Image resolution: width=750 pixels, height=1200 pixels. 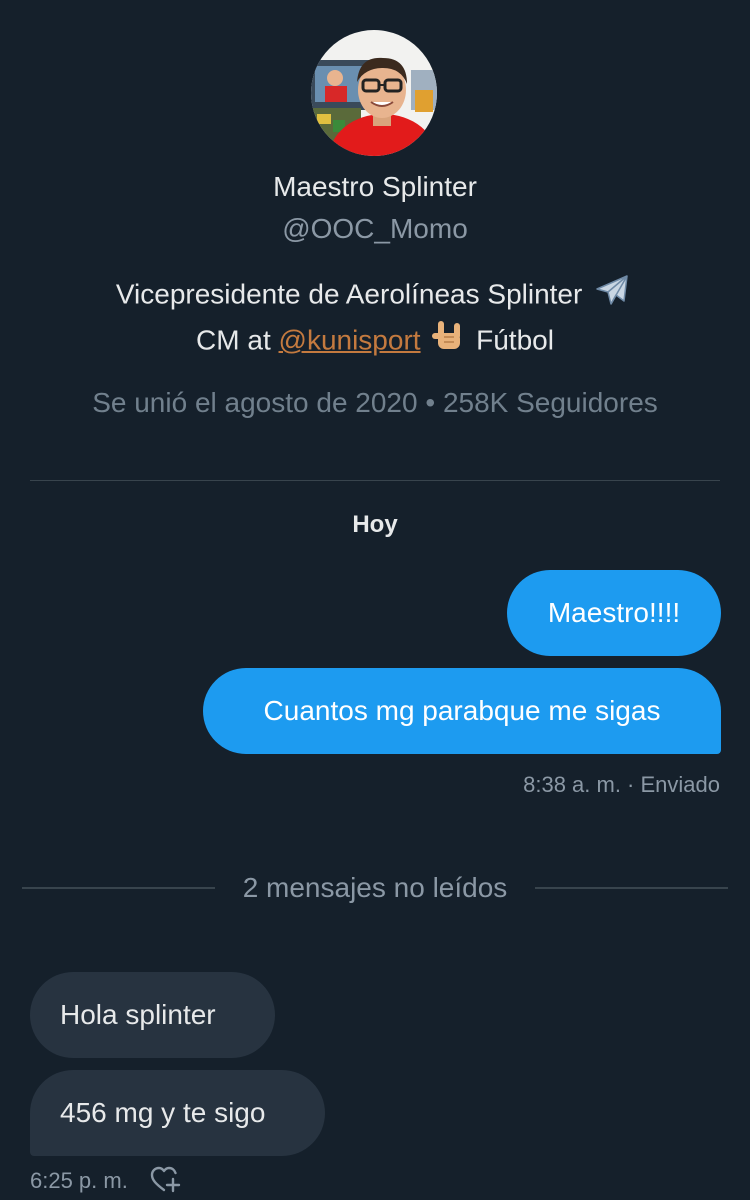 I want to click on sent-message-bubble: Maestro!!!!, so click(x=614, y=613).